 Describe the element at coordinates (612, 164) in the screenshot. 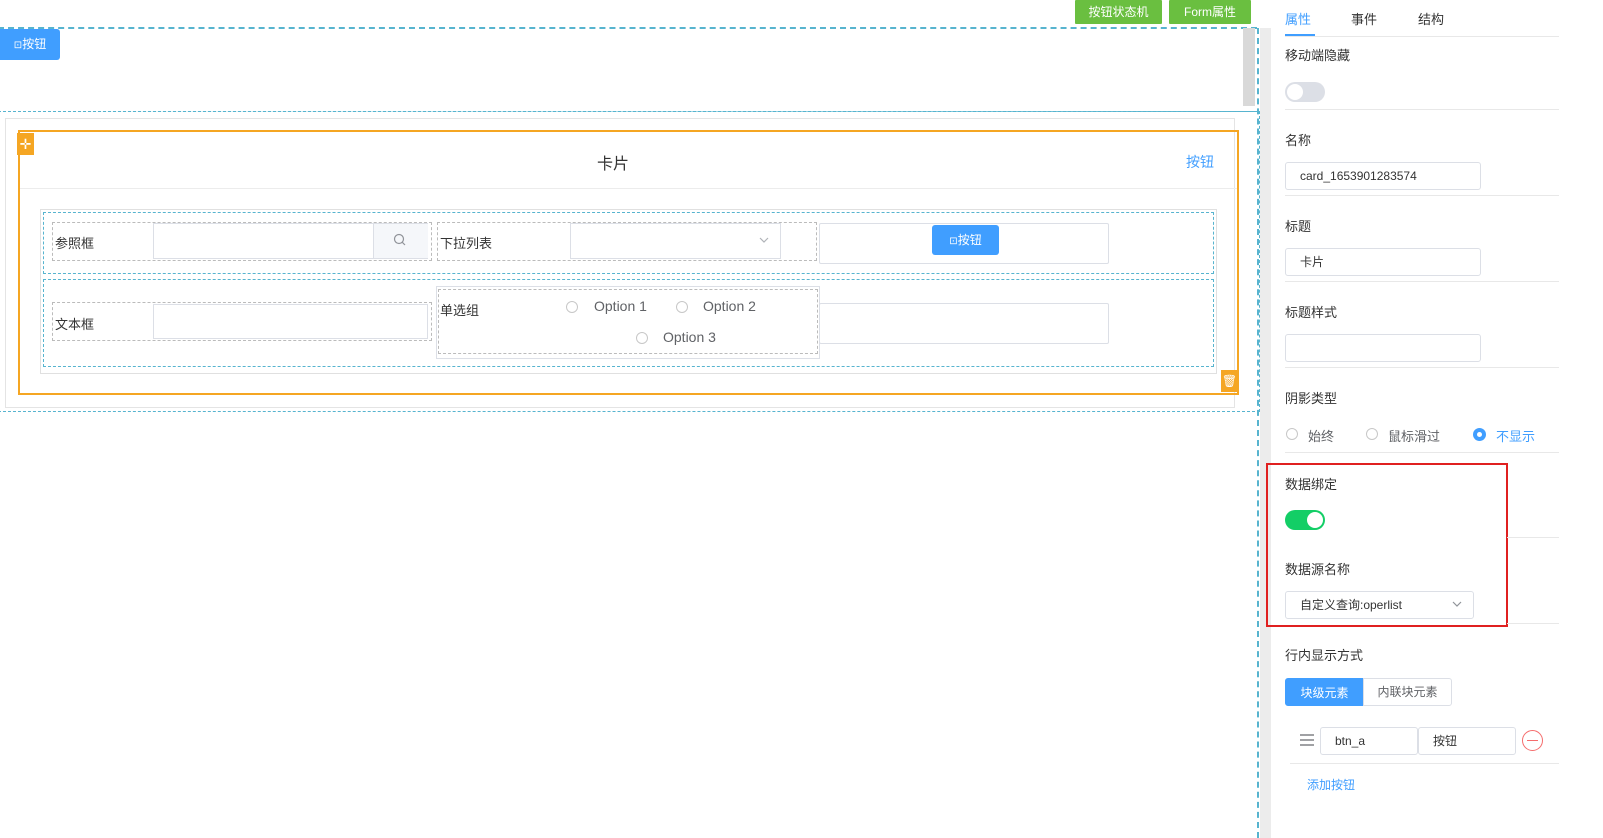

I see `card-title: 卡片` at that location.